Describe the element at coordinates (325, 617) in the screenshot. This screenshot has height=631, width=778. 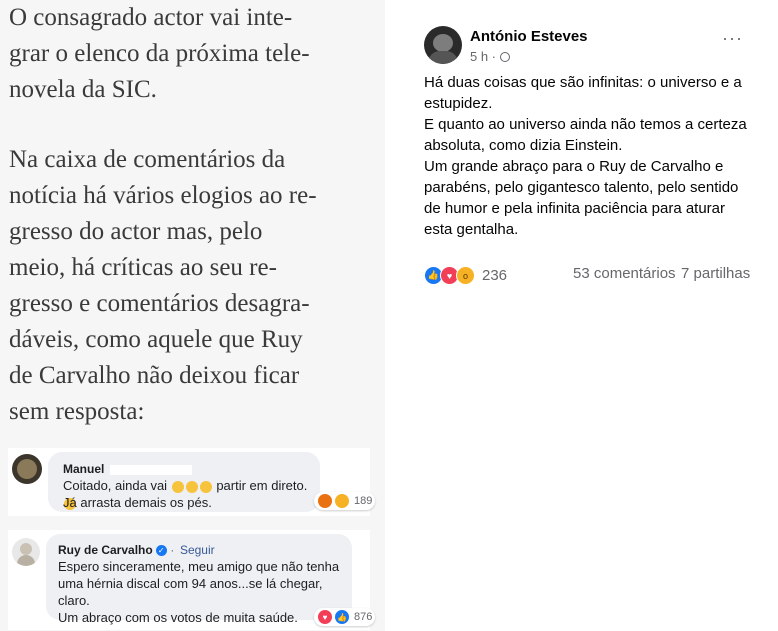
I see `love-icon: ♥` at that location.